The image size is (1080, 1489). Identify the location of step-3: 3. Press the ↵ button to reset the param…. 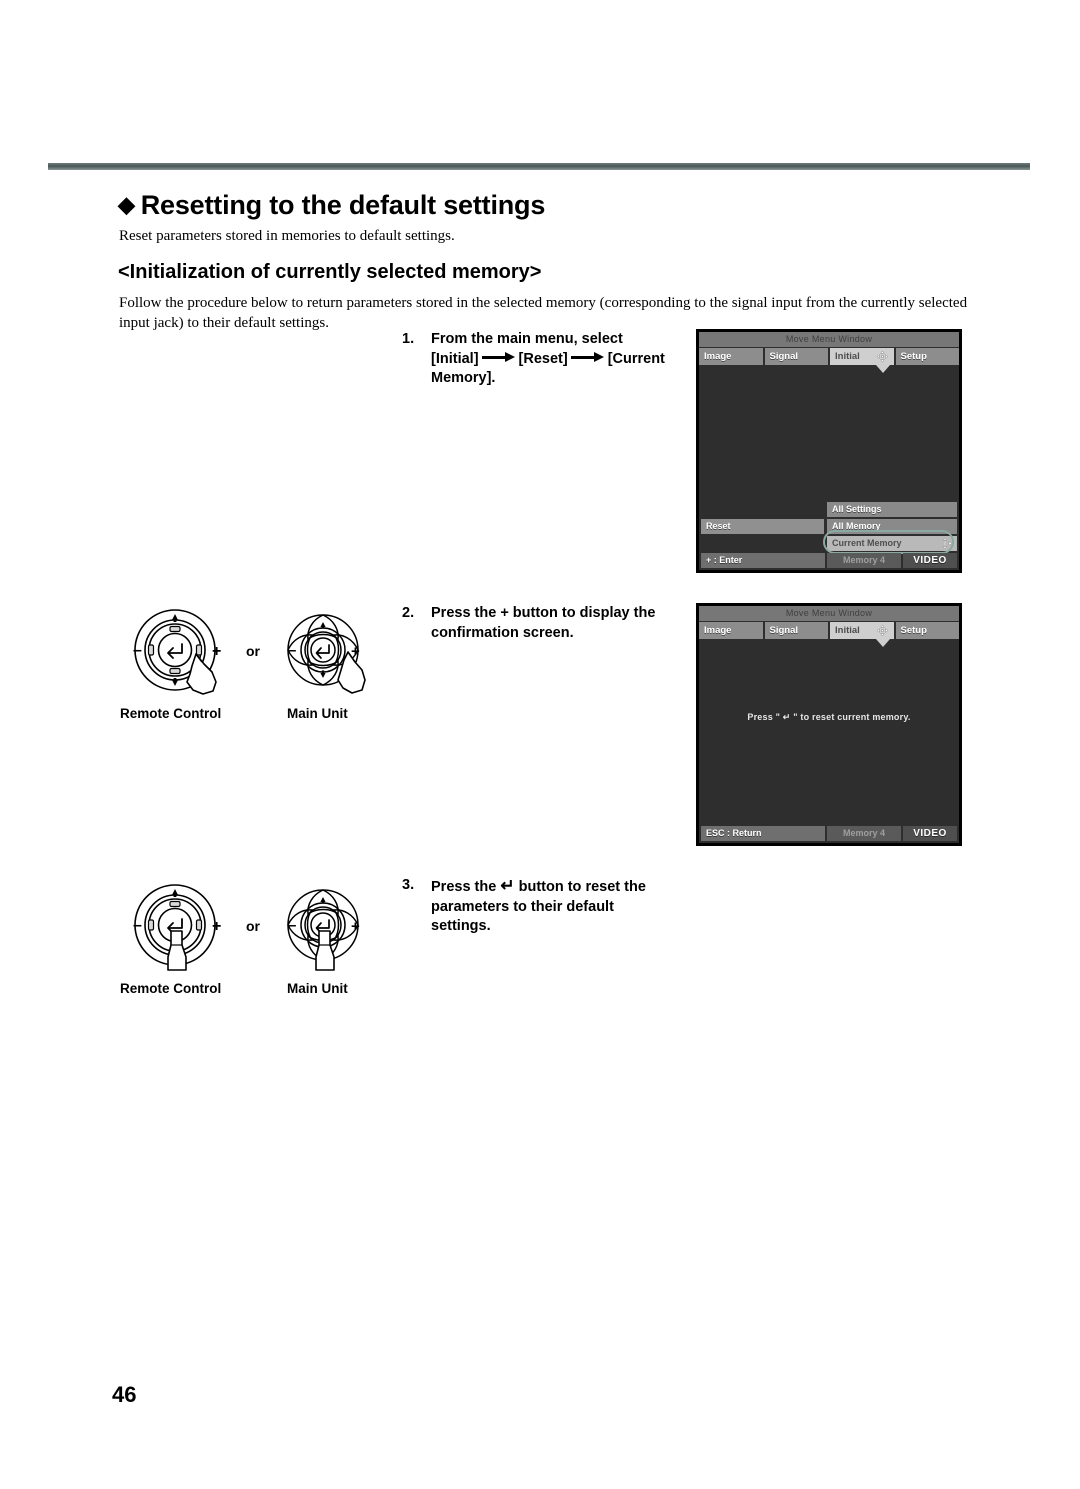
(539, 906).